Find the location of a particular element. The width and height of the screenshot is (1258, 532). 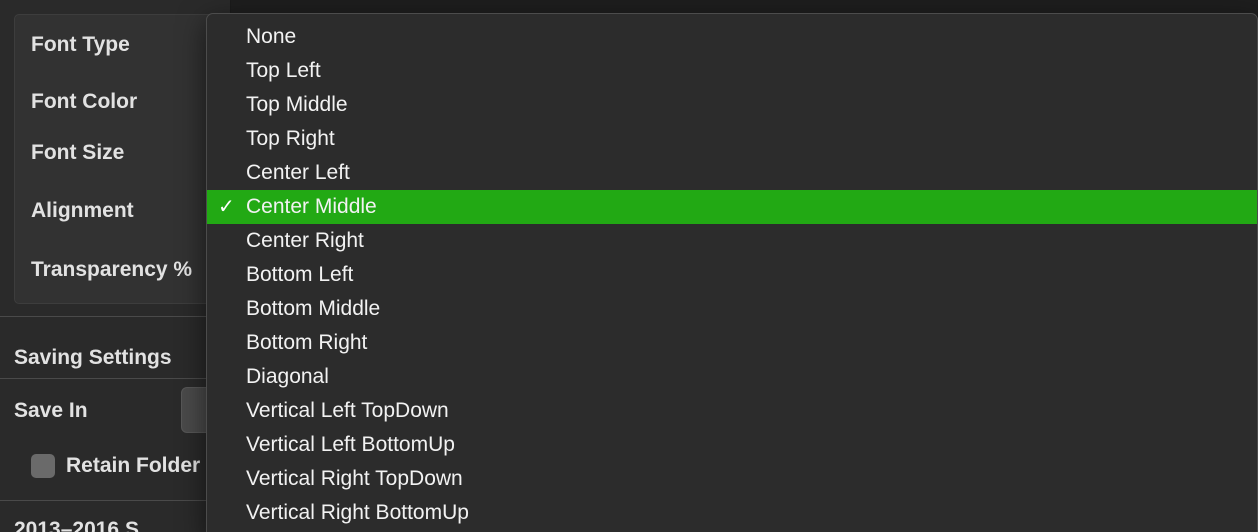

menu-item-label: Vertical Right TopDown is located at coordinates (354, 478).